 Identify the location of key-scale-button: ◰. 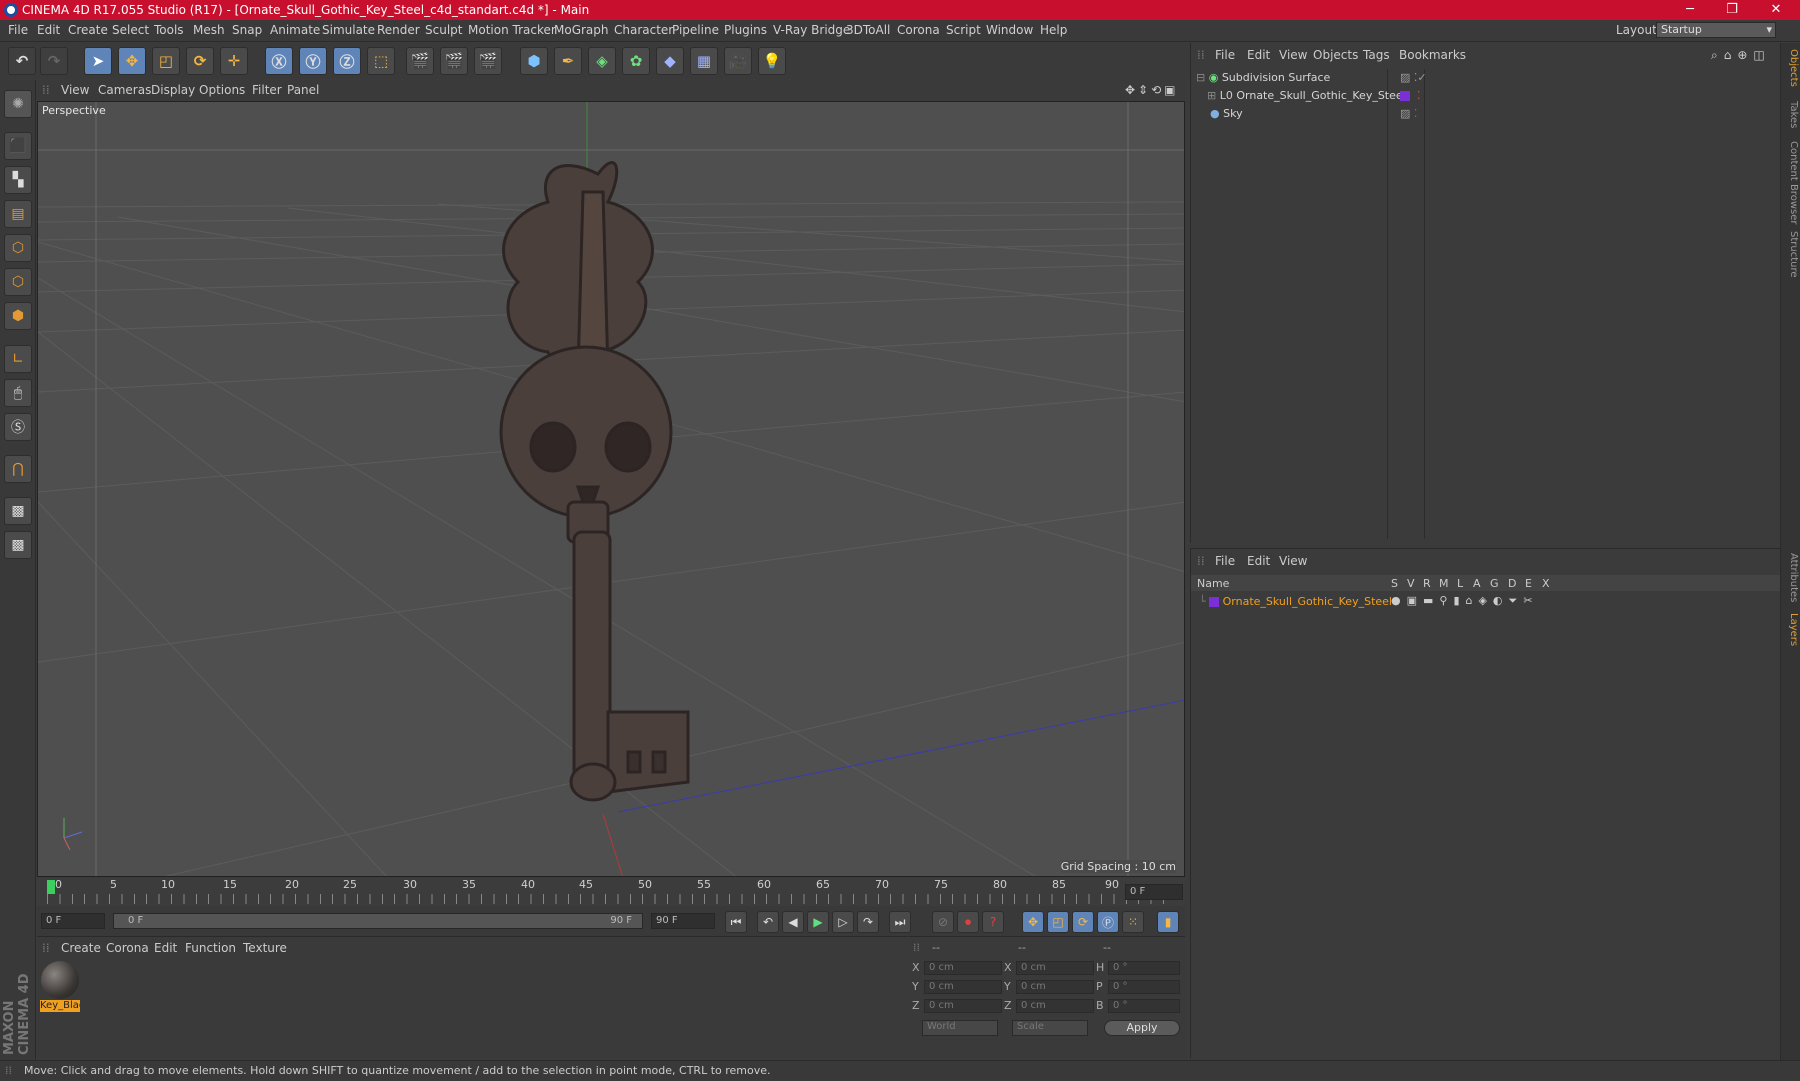
(1058, 922).